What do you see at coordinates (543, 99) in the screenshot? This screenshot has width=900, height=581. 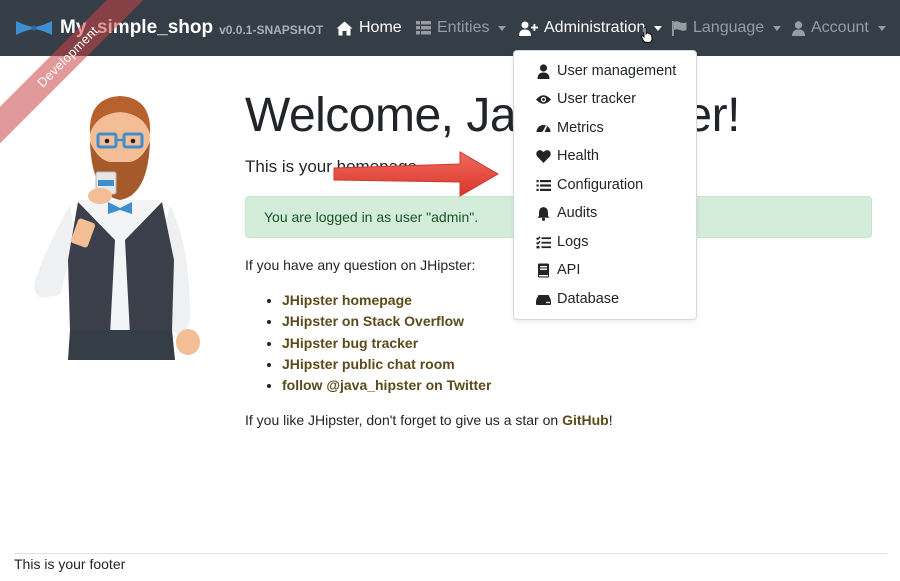 I see `eye-icon` at bounding box center [543, 99].